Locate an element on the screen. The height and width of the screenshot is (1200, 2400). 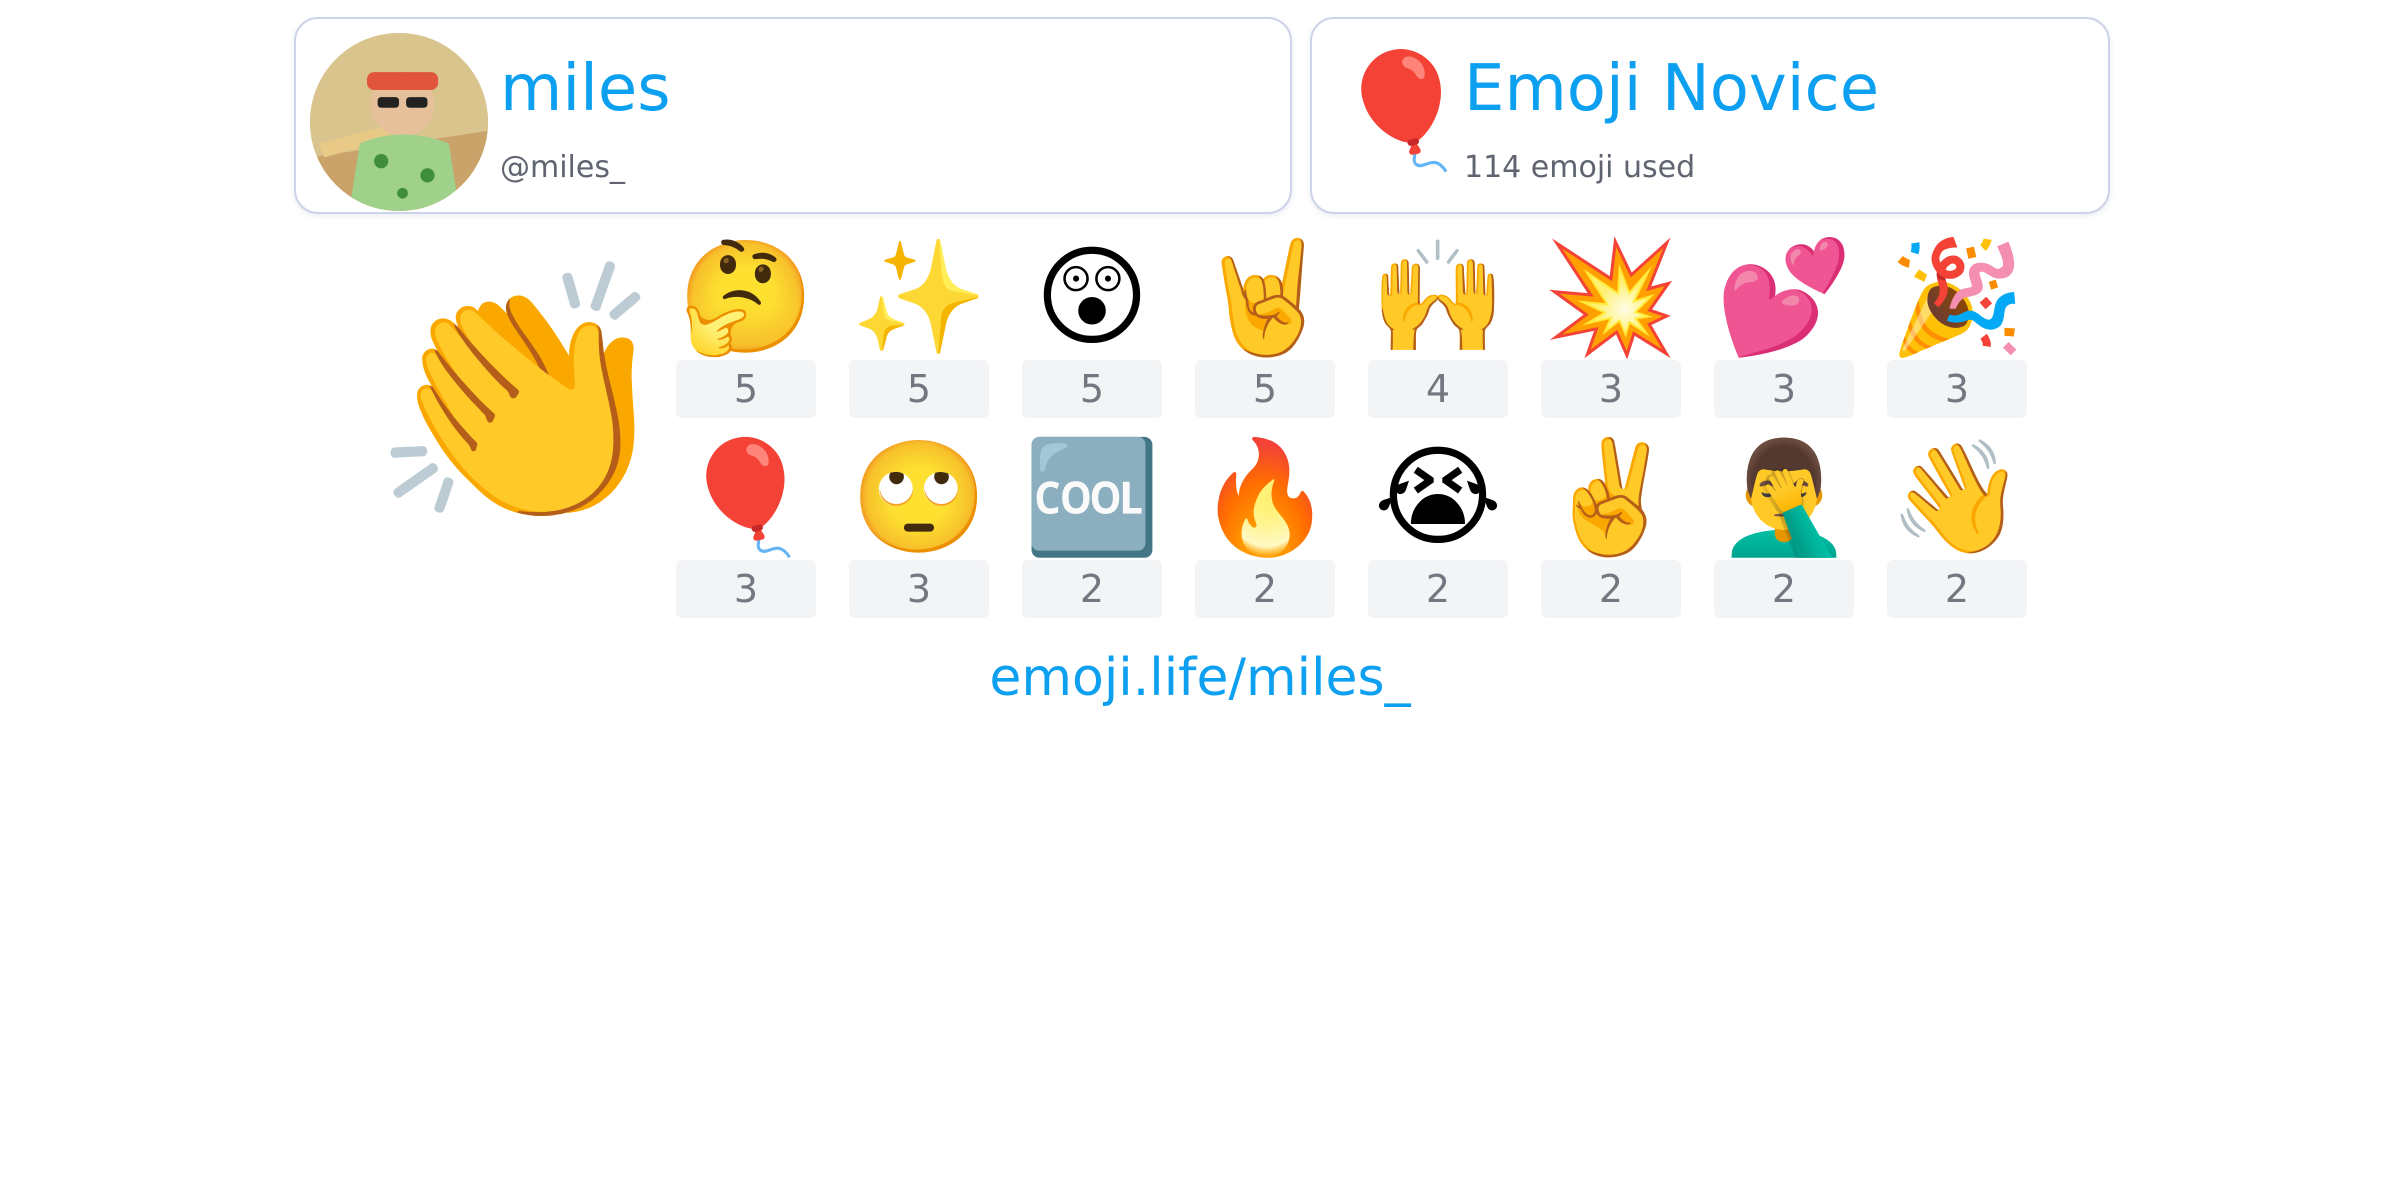
emoji-stat-item: 🎉 3 is located at coordinates (1957, 331).